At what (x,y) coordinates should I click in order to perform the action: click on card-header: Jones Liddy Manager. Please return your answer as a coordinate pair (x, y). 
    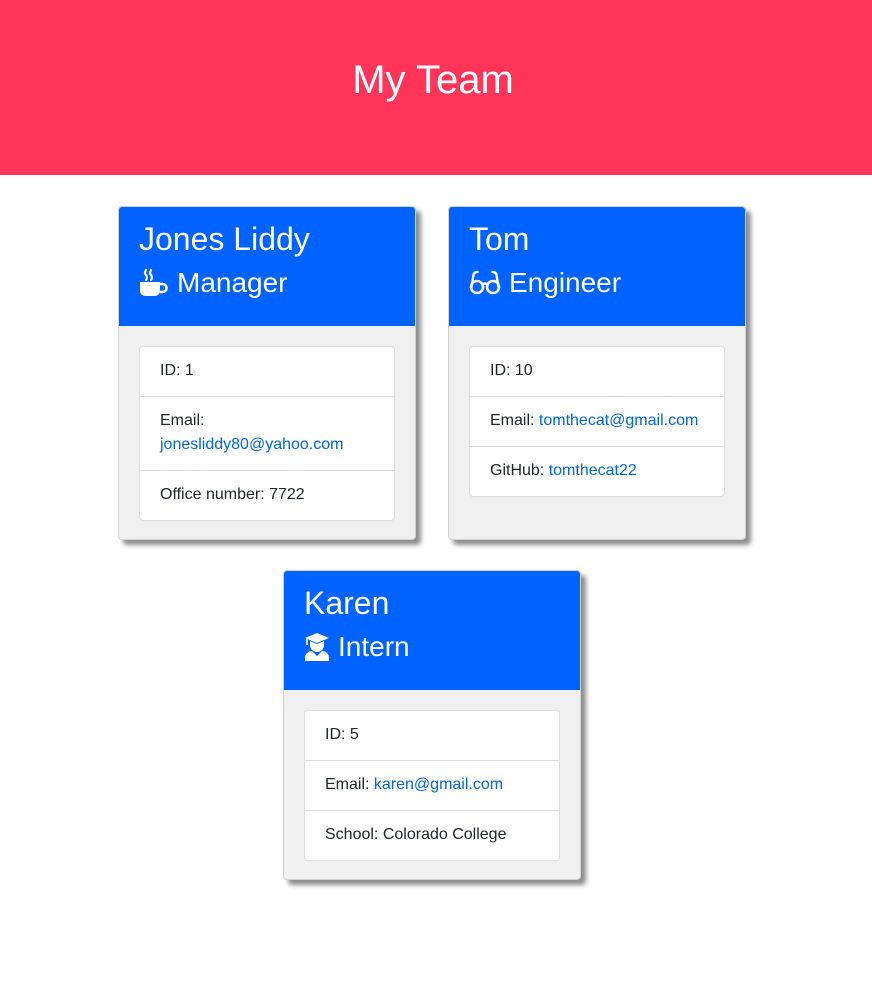
    Looking at the image, I should click on (267, 266).